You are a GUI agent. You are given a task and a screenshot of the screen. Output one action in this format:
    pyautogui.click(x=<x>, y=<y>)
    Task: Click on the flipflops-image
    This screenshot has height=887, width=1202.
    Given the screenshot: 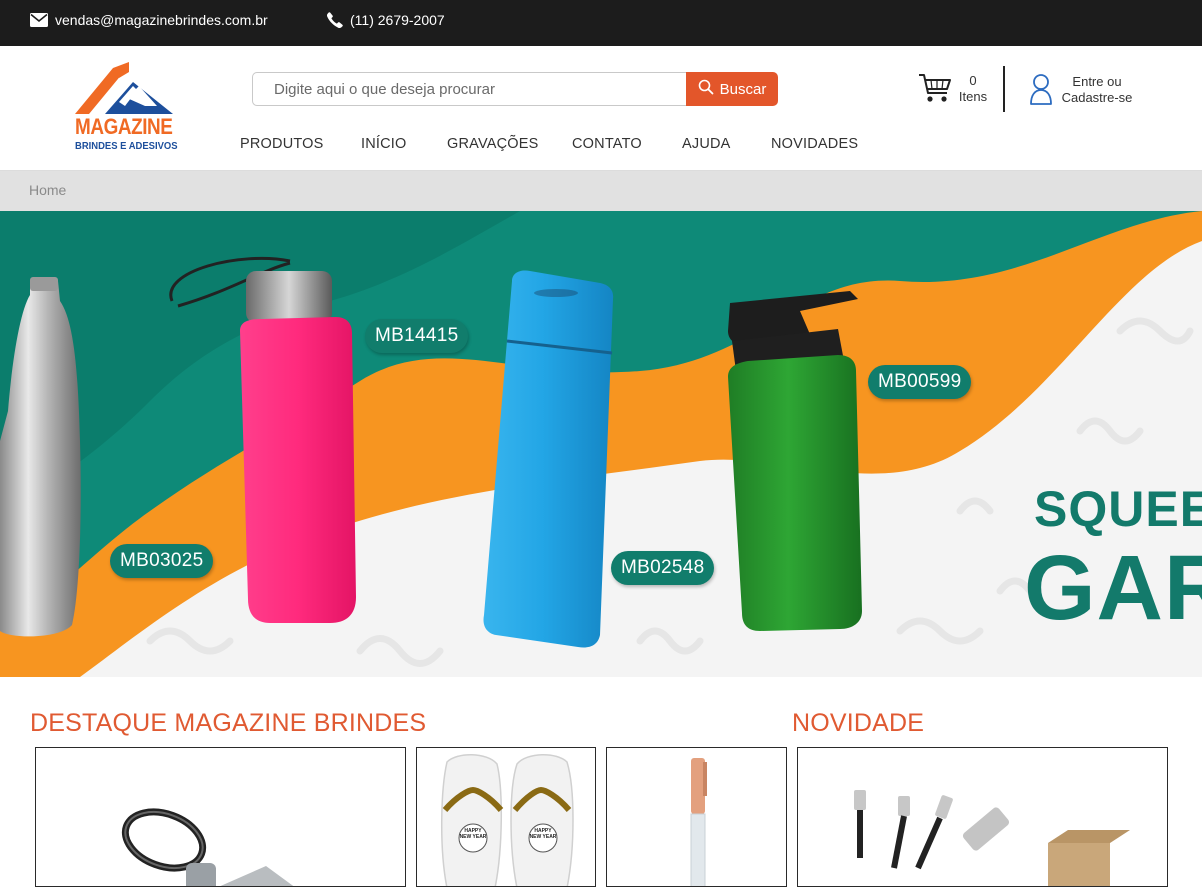 What is the action you would take?
    pyautogui.click(x=507, y=820)
    